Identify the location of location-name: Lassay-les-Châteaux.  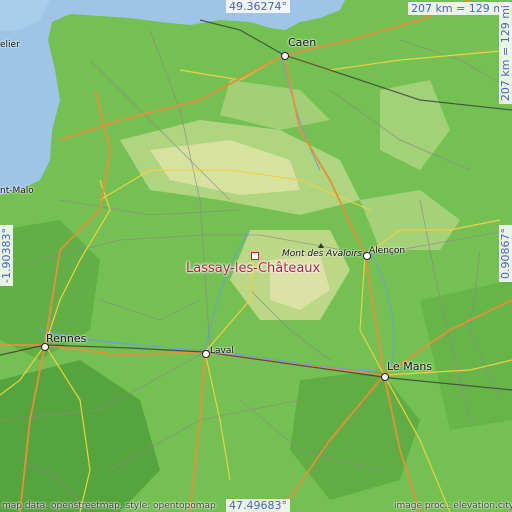
(253, 268).